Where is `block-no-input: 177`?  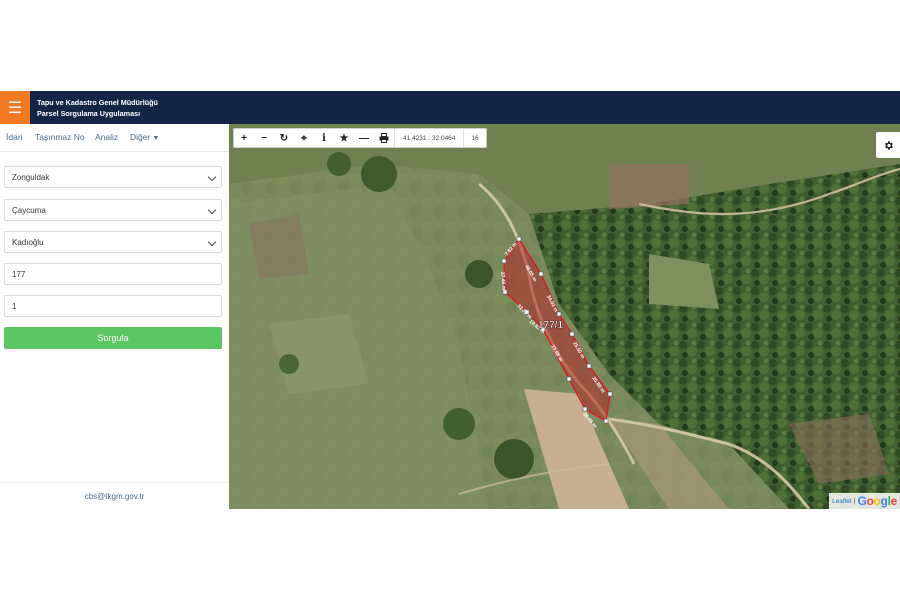 block-no-input: 177 is located at coordinates (113, 274).